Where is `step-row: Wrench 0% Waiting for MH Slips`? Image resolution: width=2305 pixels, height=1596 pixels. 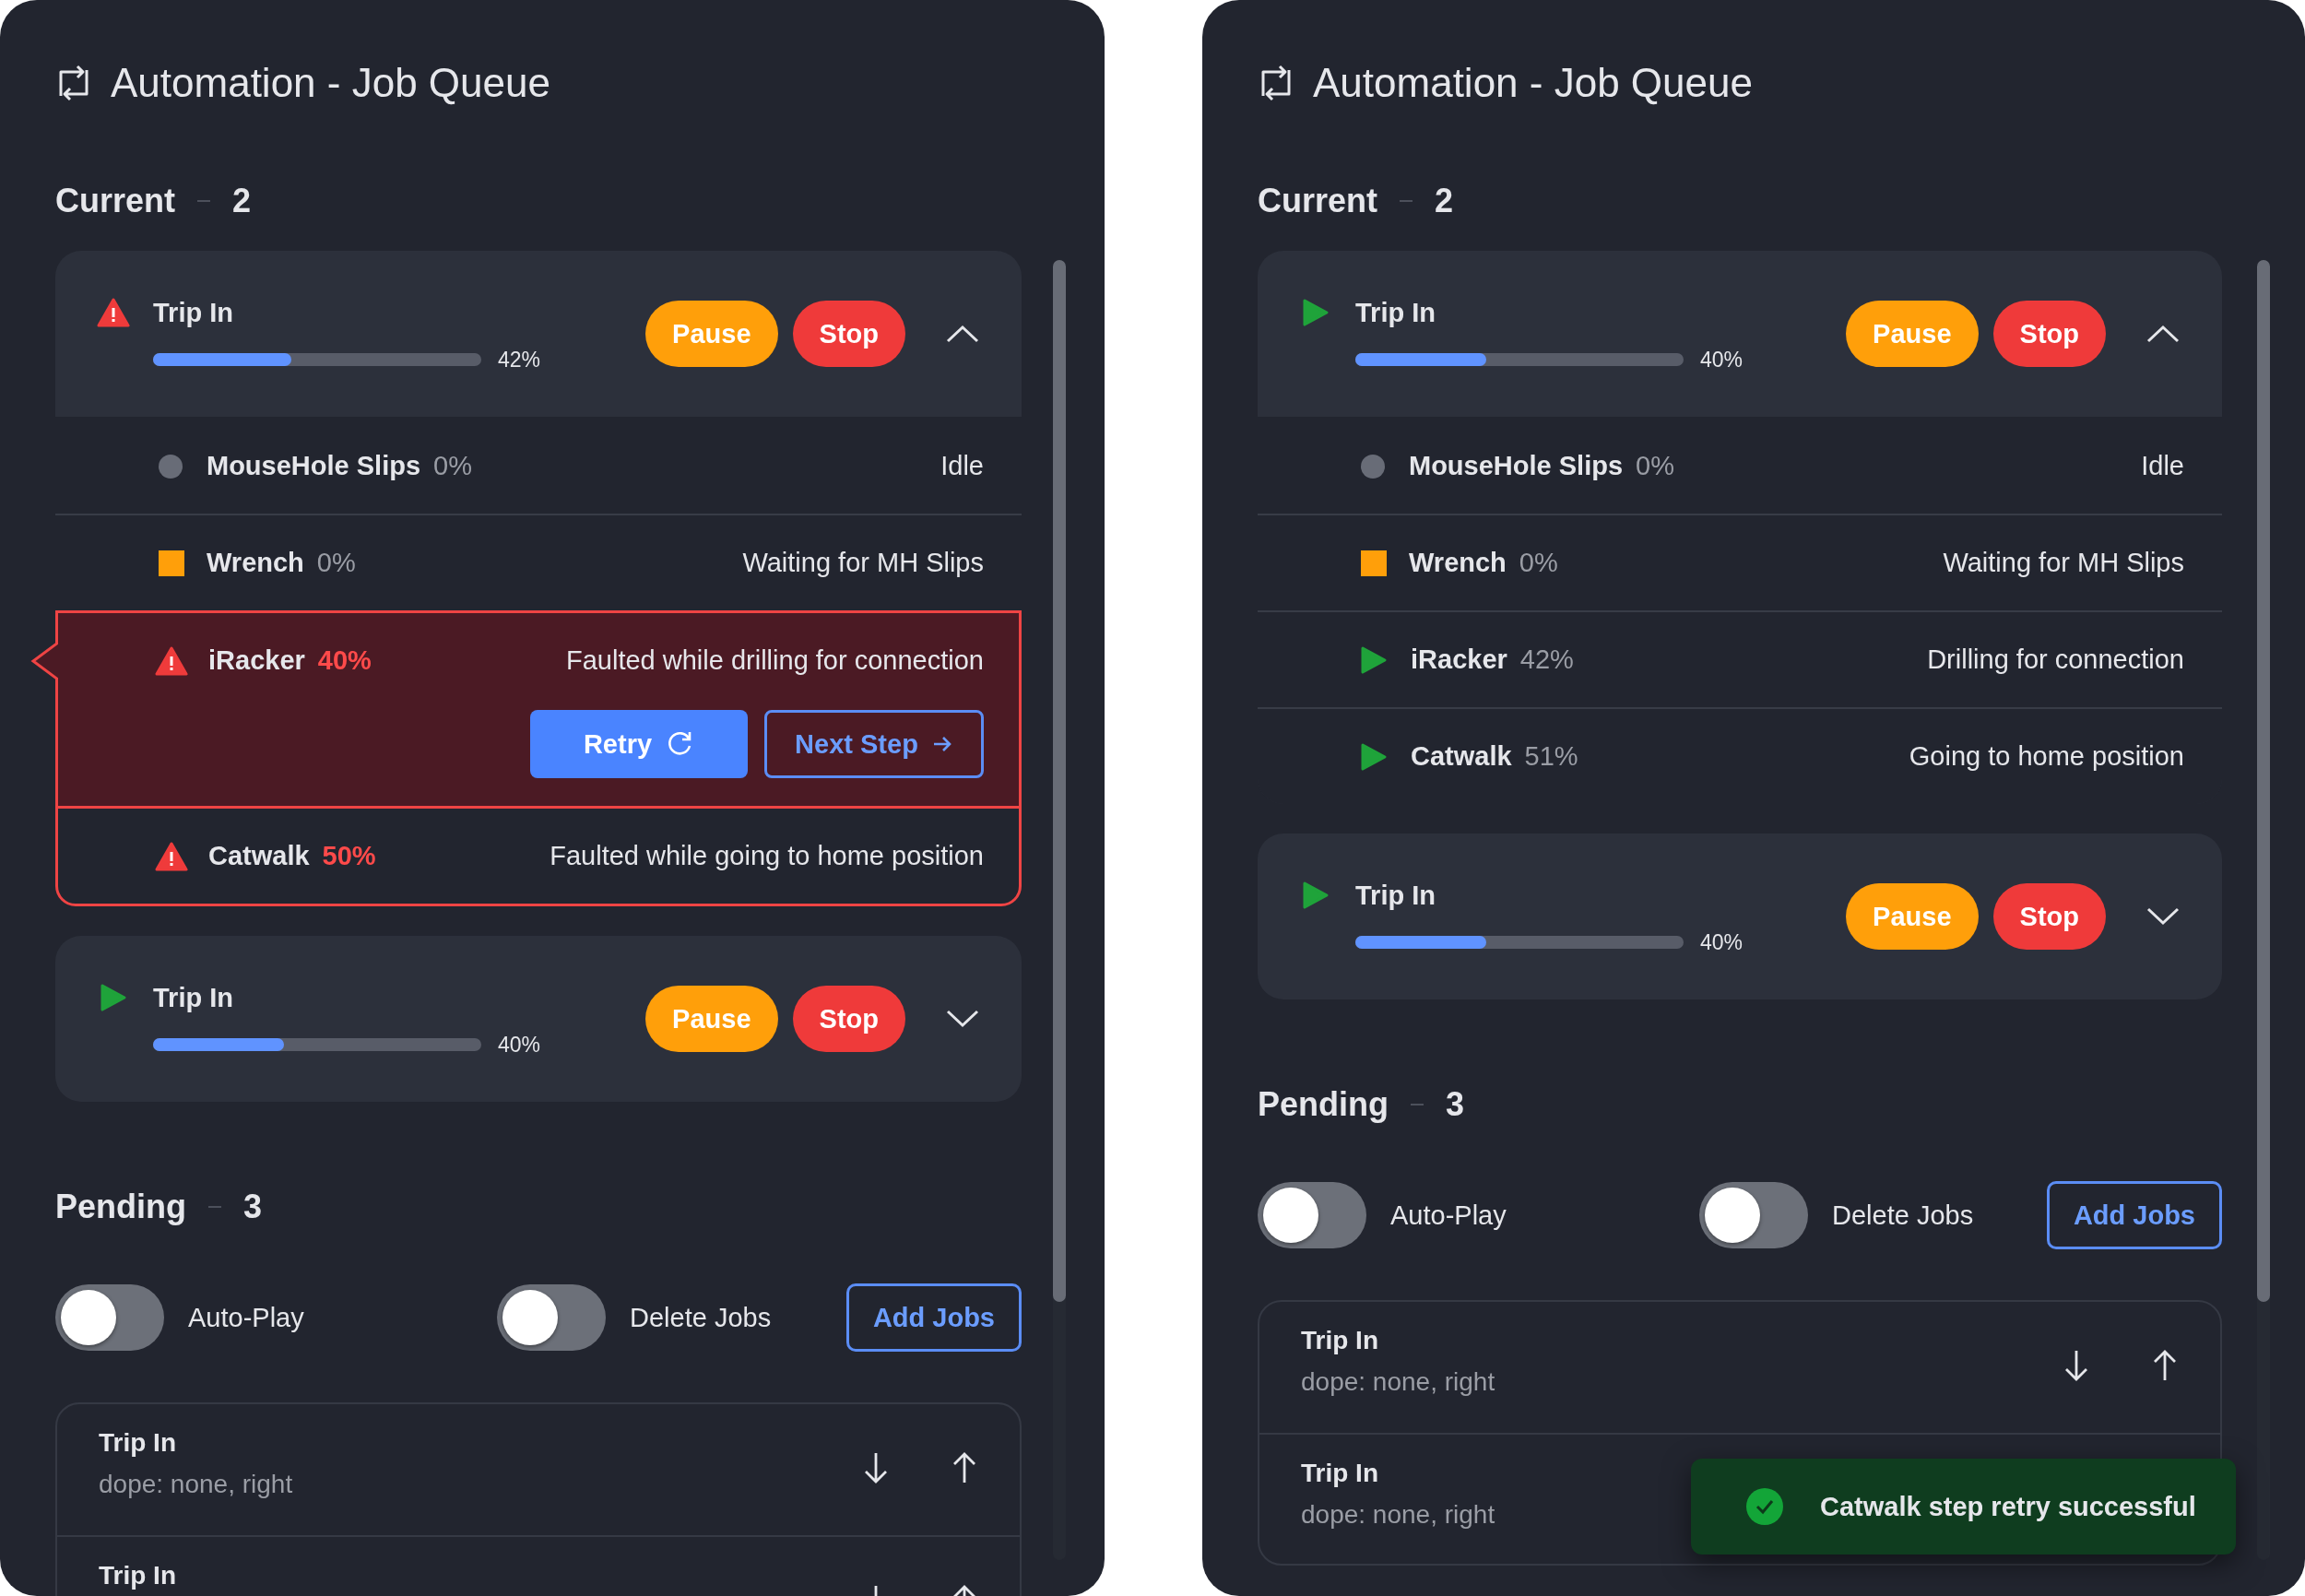 step-row: Wrench 0% Waiting for MH Slips is located at coordinates (1740, 562).